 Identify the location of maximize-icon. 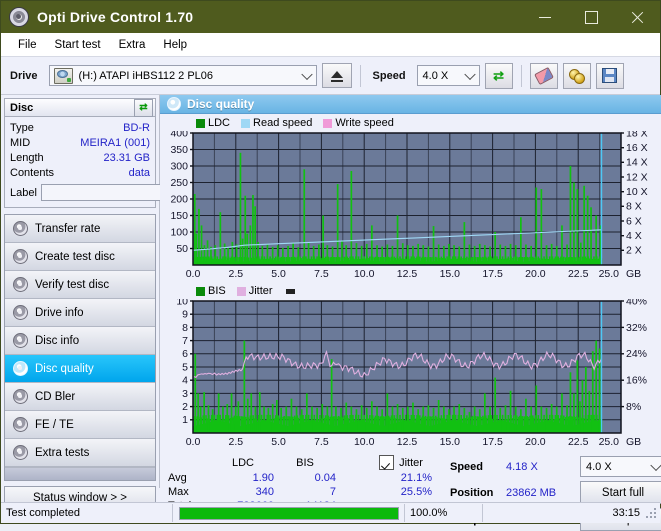
(591, 17).